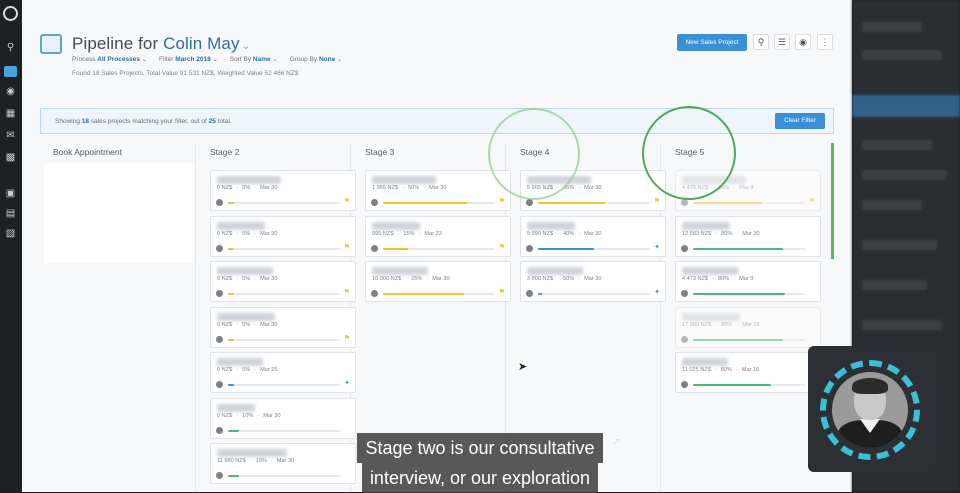 The height and width of the screenshot is (493, 960). I want to click on project-amount: 3 800 NZ$, so click(540, 279).